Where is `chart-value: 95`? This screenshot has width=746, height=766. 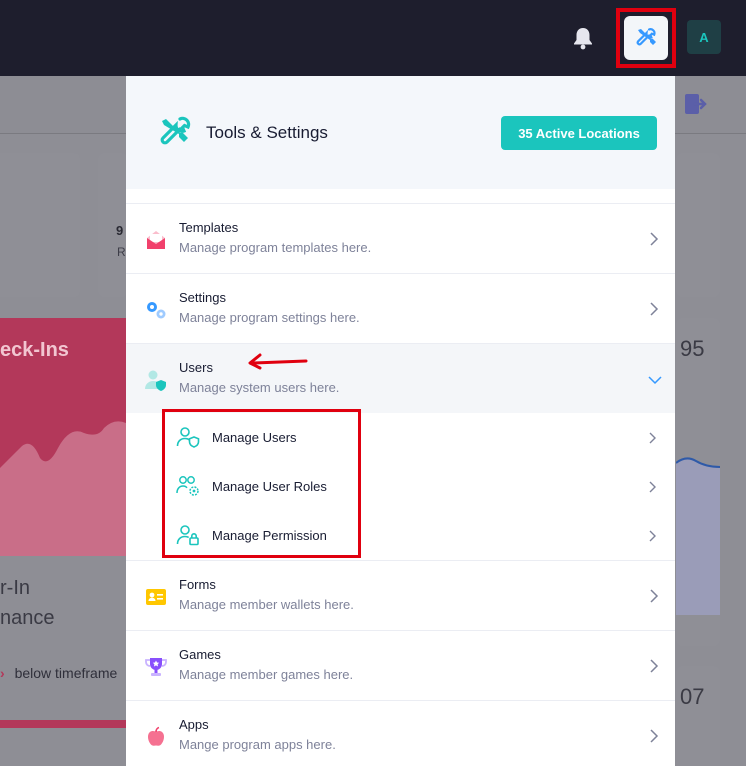
chart-value: 95 is located at coordinates (692, 348).